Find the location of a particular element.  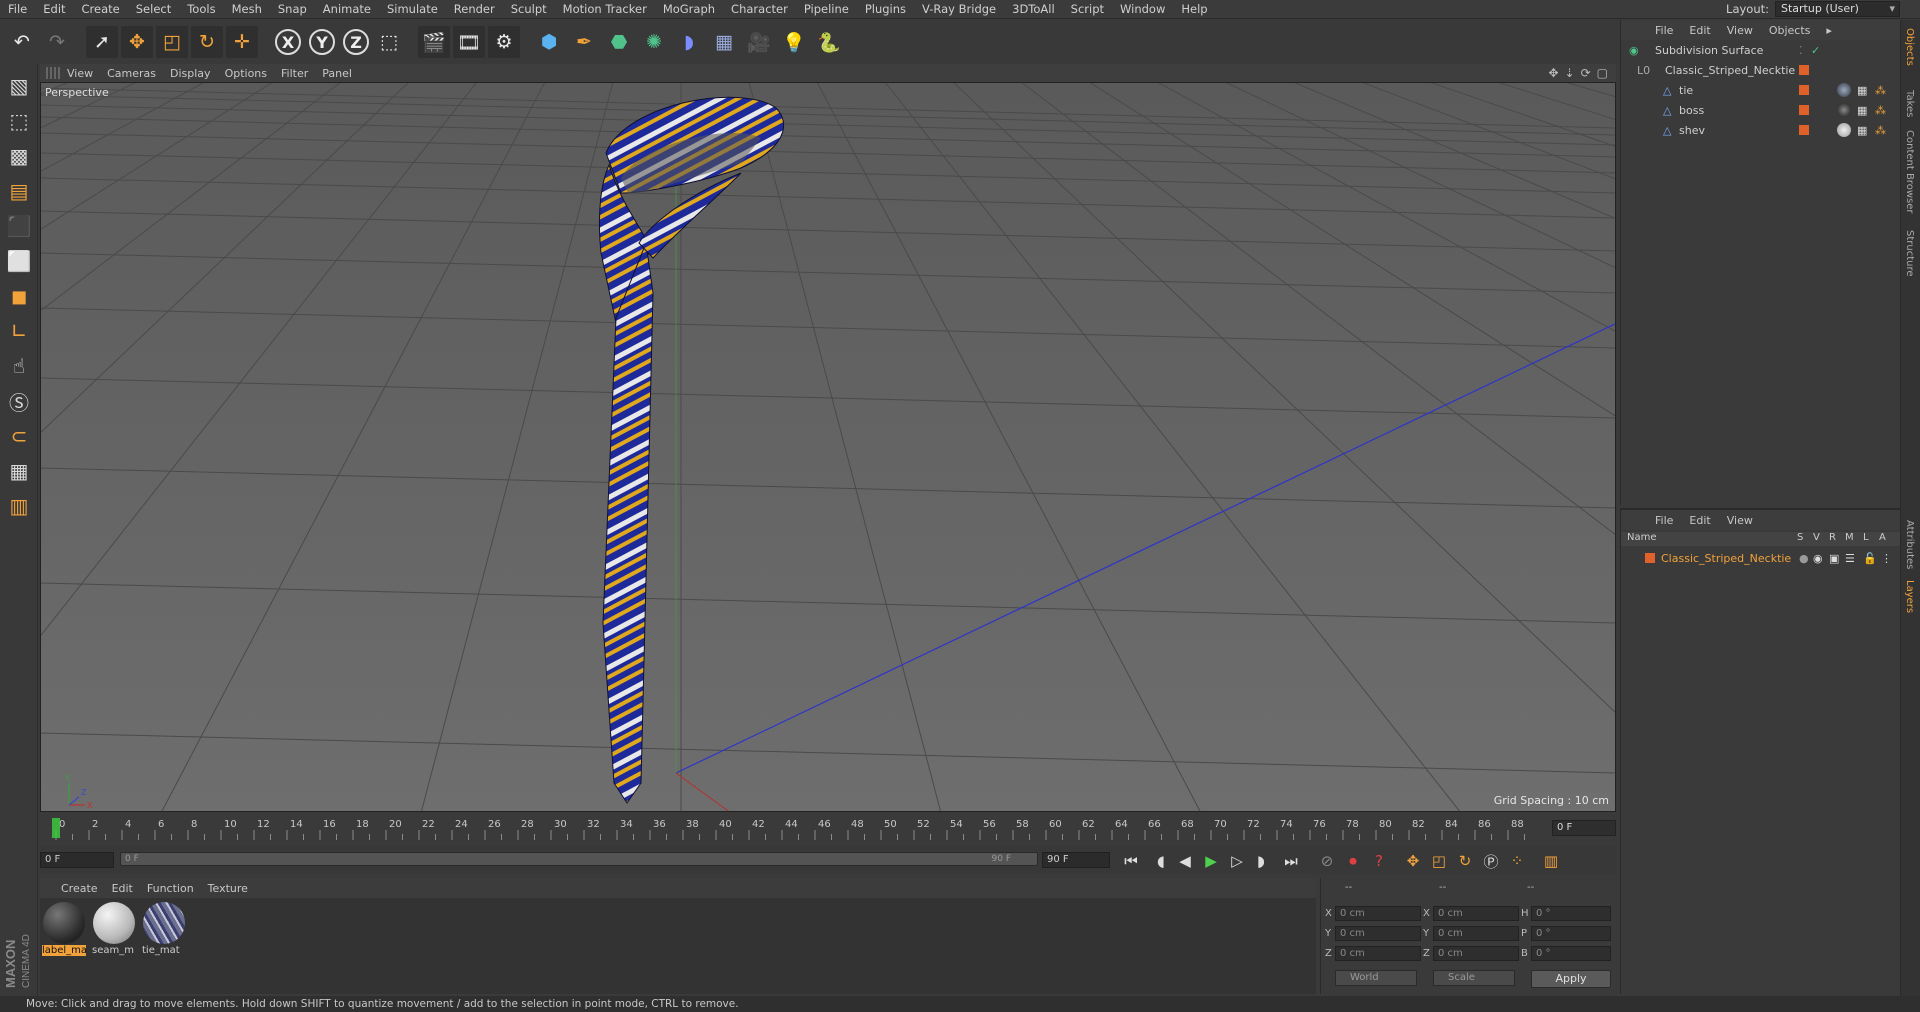

floor-icon: ▦ is located at coordinates (724, 42).